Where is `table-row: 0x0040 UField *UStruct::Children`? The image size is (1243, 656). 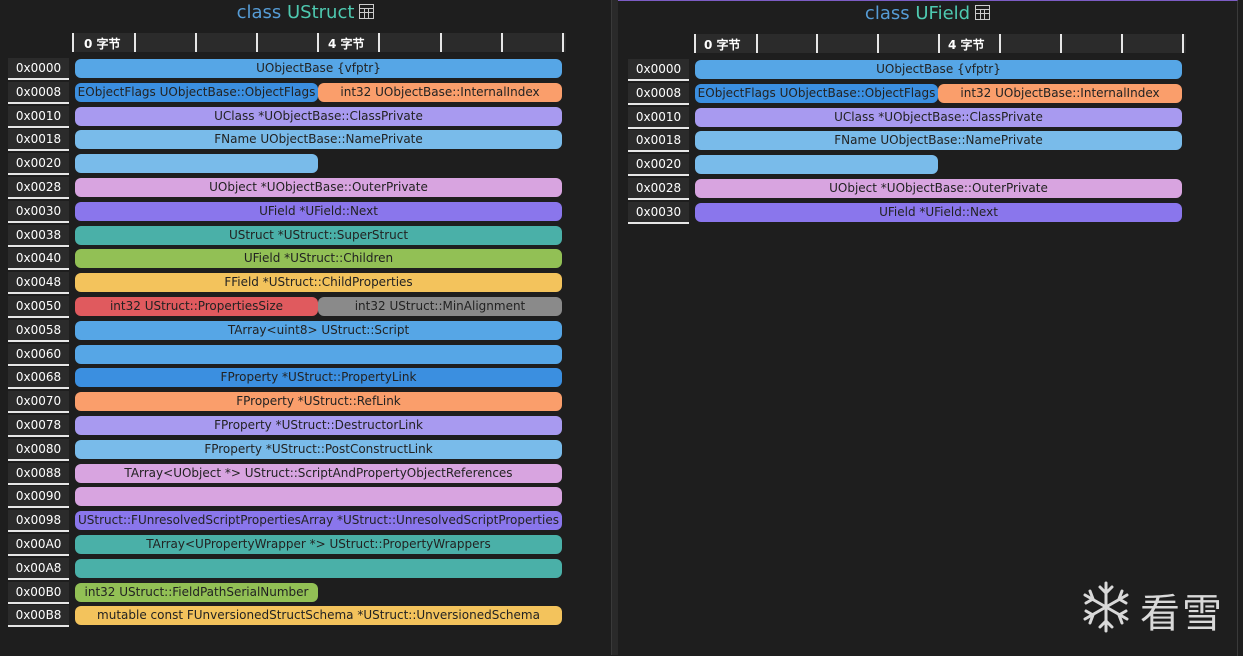 table-row: 0x0040 UField *UStruct::Children is located at coordinates (300, 260).